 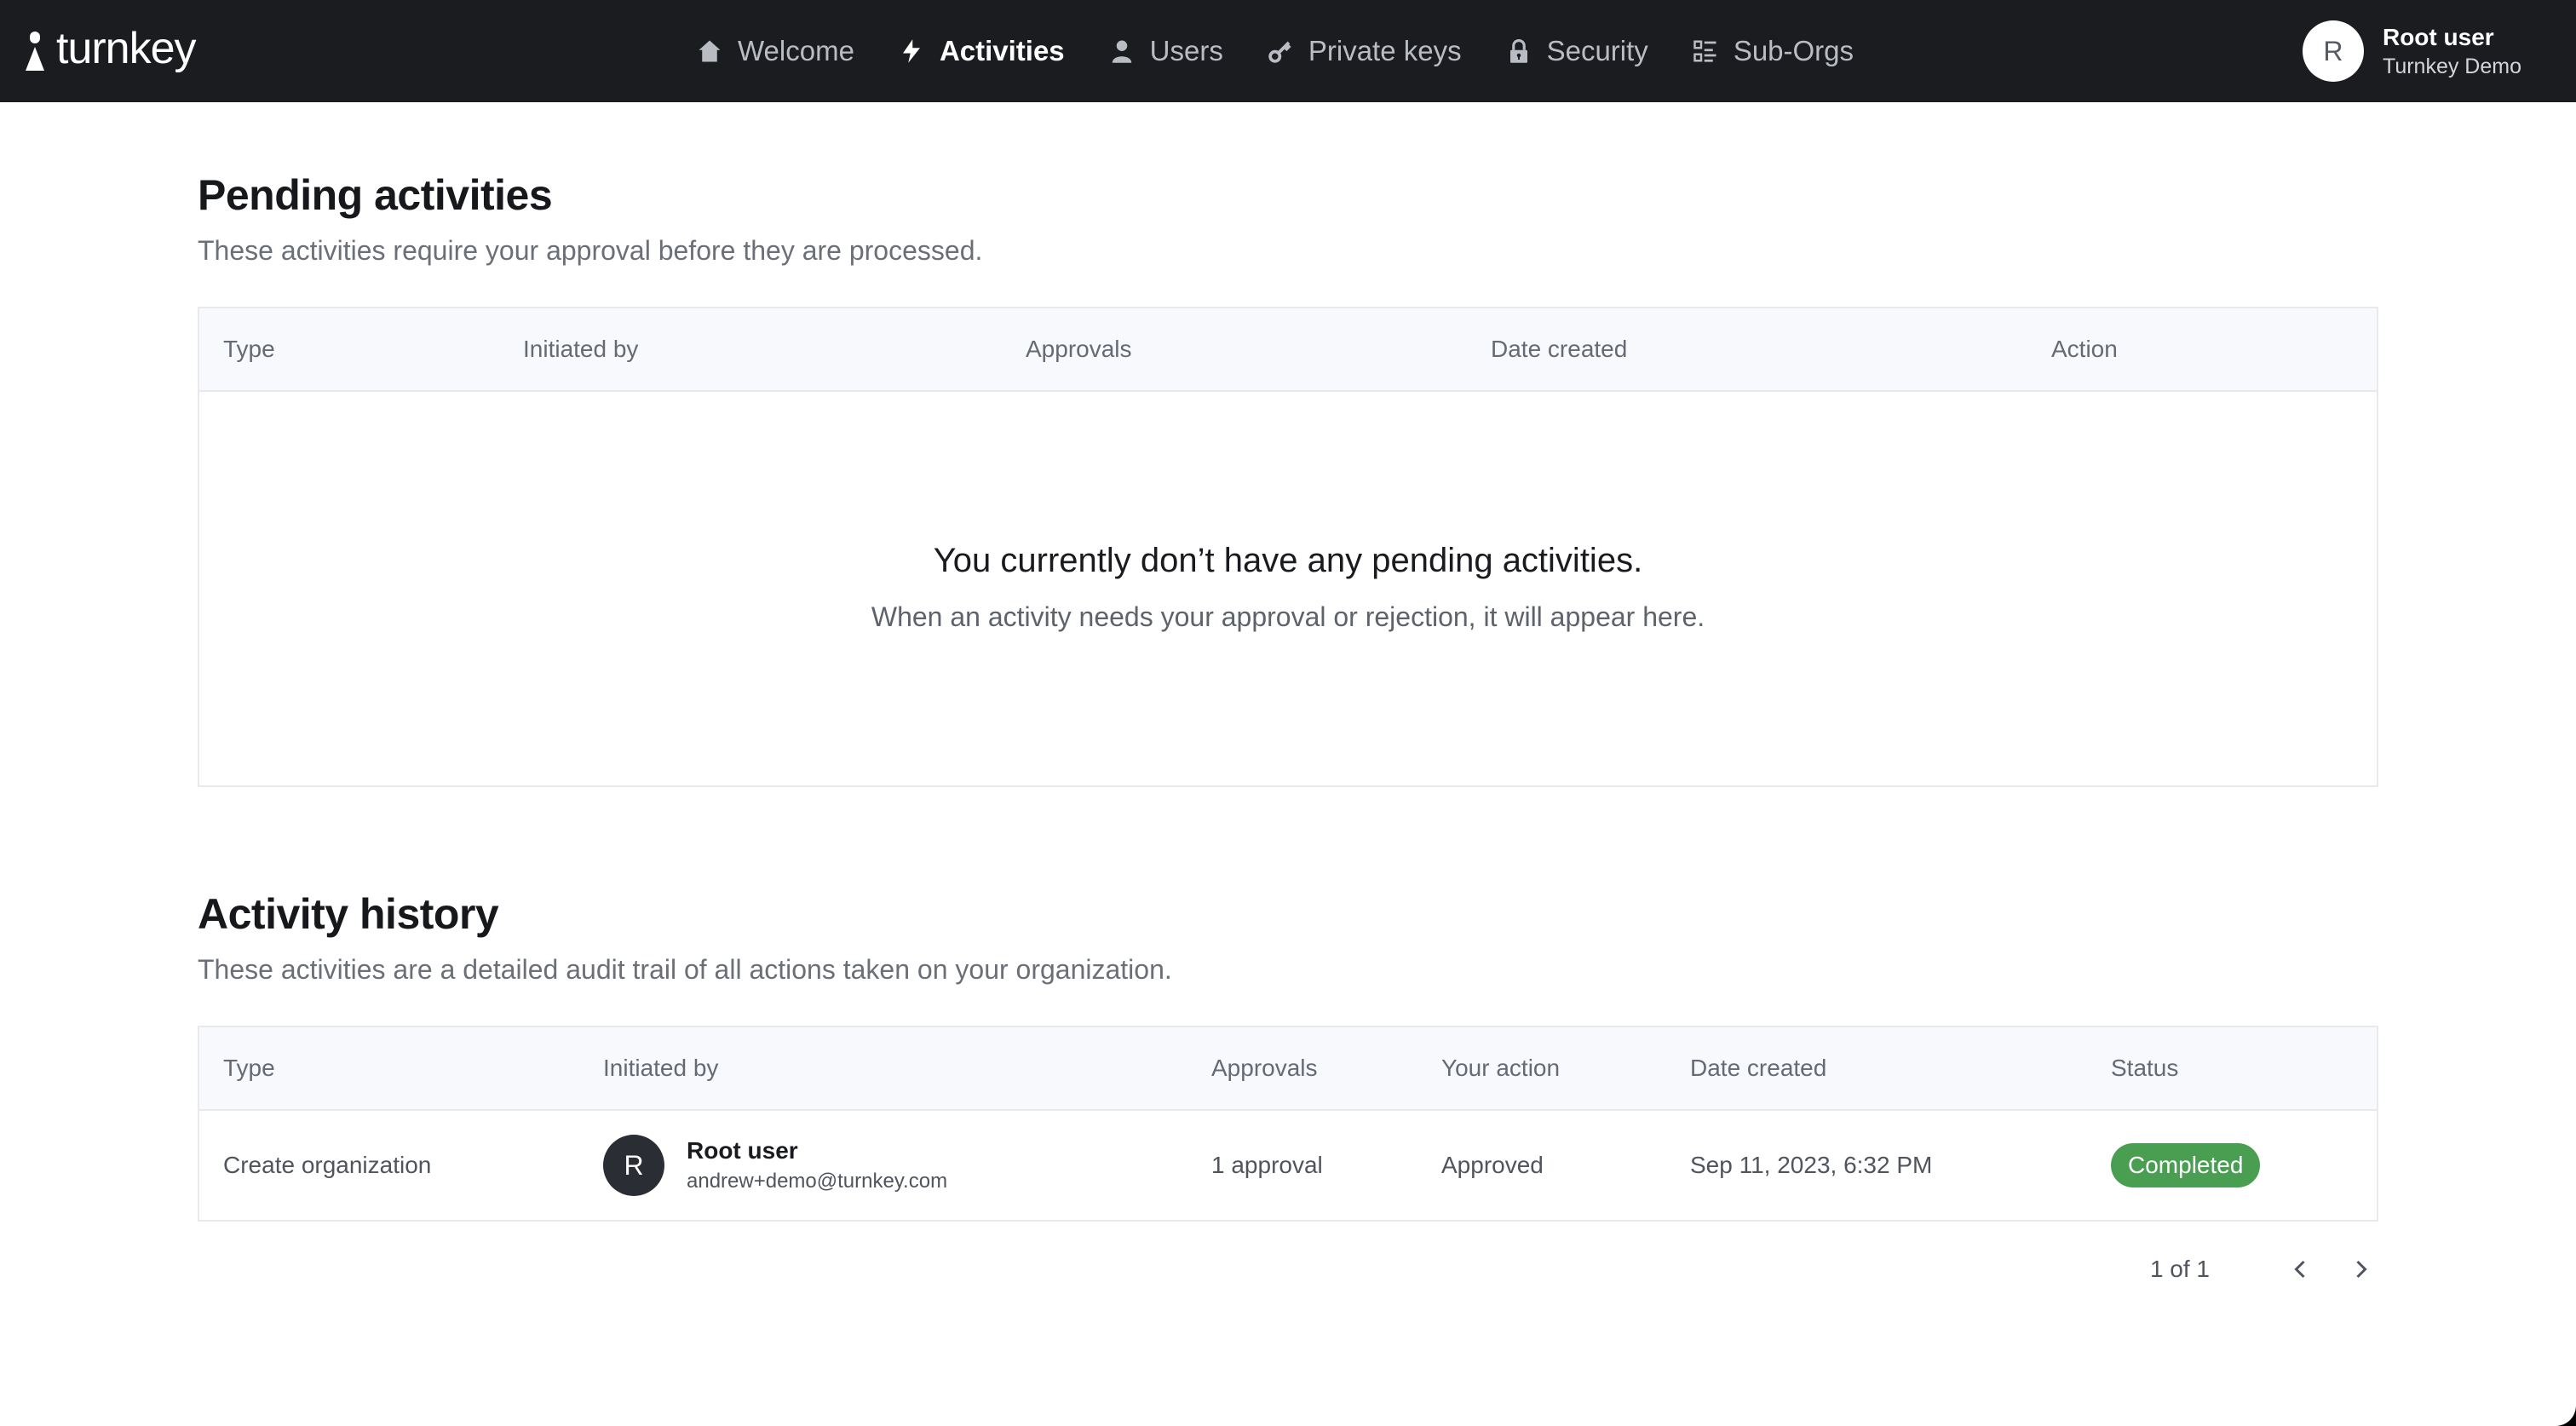 What do you see at coordinates (1002, 51) in the screenshot?
I see `nav-item-label: Activities` at bounding box center [1002, 51].